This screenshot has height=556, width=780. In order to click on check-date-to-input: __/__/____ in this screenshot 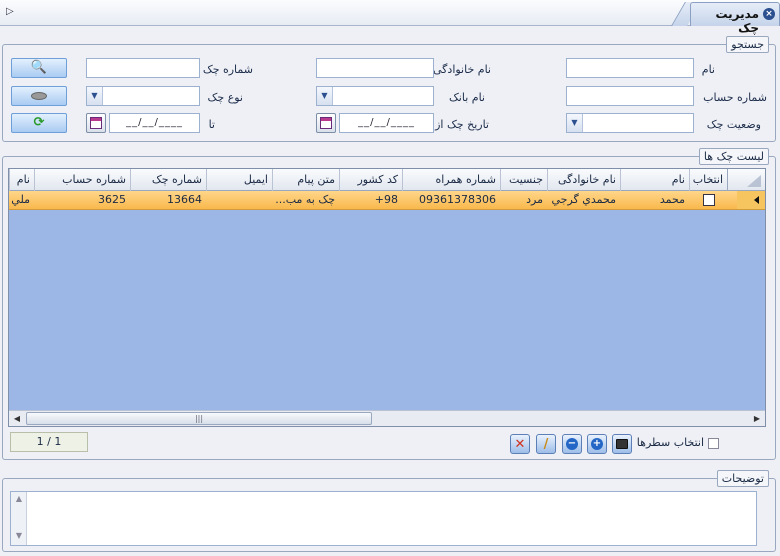, I will do `click(154, 123)`.